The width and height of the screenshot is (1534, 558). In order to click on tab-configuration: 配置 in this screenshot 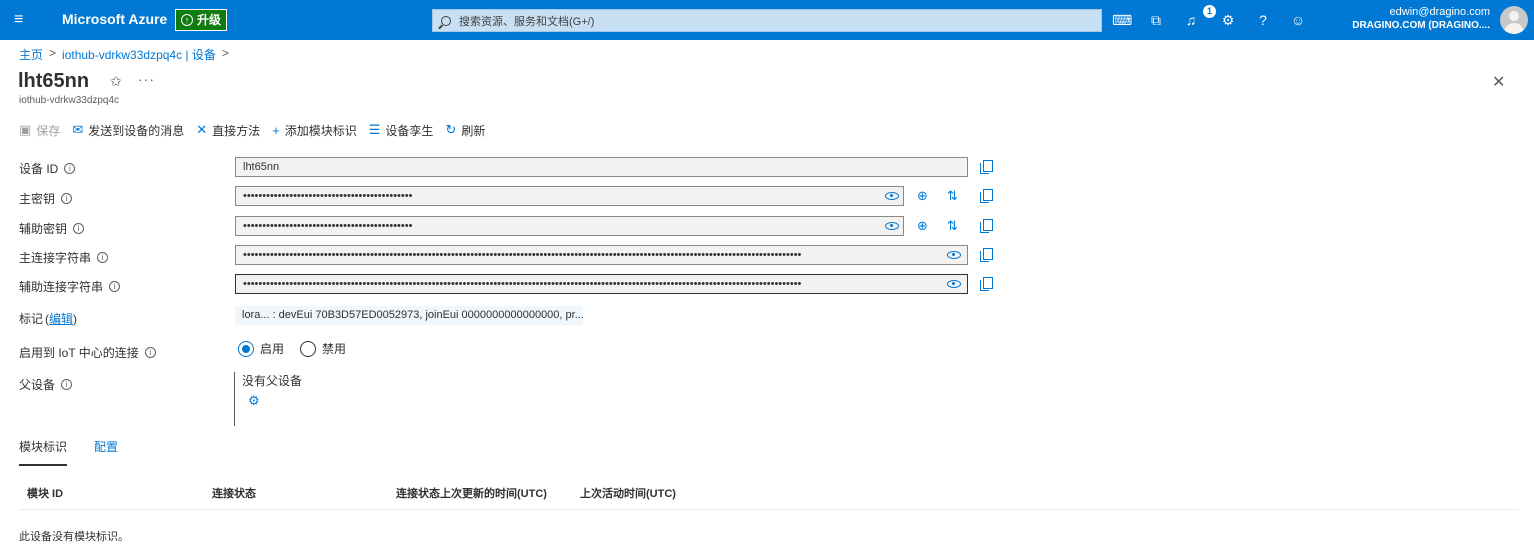, I will do `click(106, 446)`.